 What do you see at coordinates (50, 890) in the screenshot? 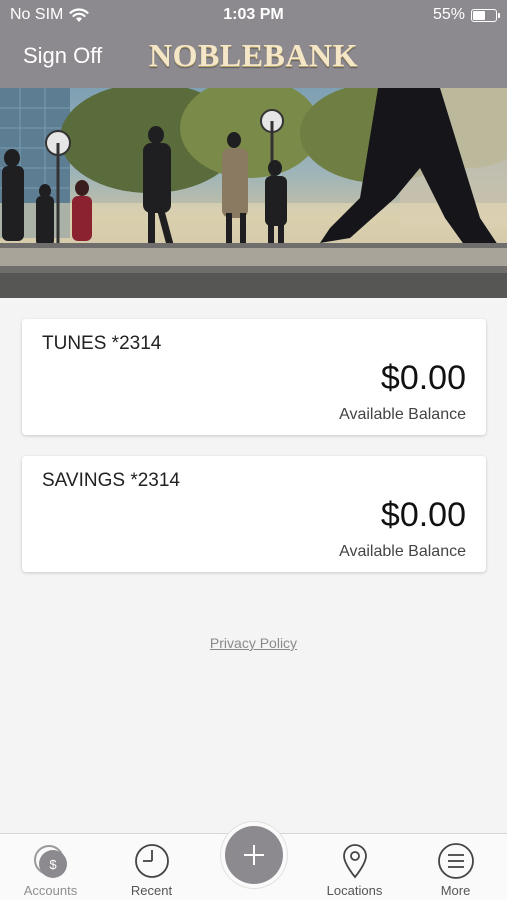
I see `tab-label: Accounts` at bounding box center [50, 890].